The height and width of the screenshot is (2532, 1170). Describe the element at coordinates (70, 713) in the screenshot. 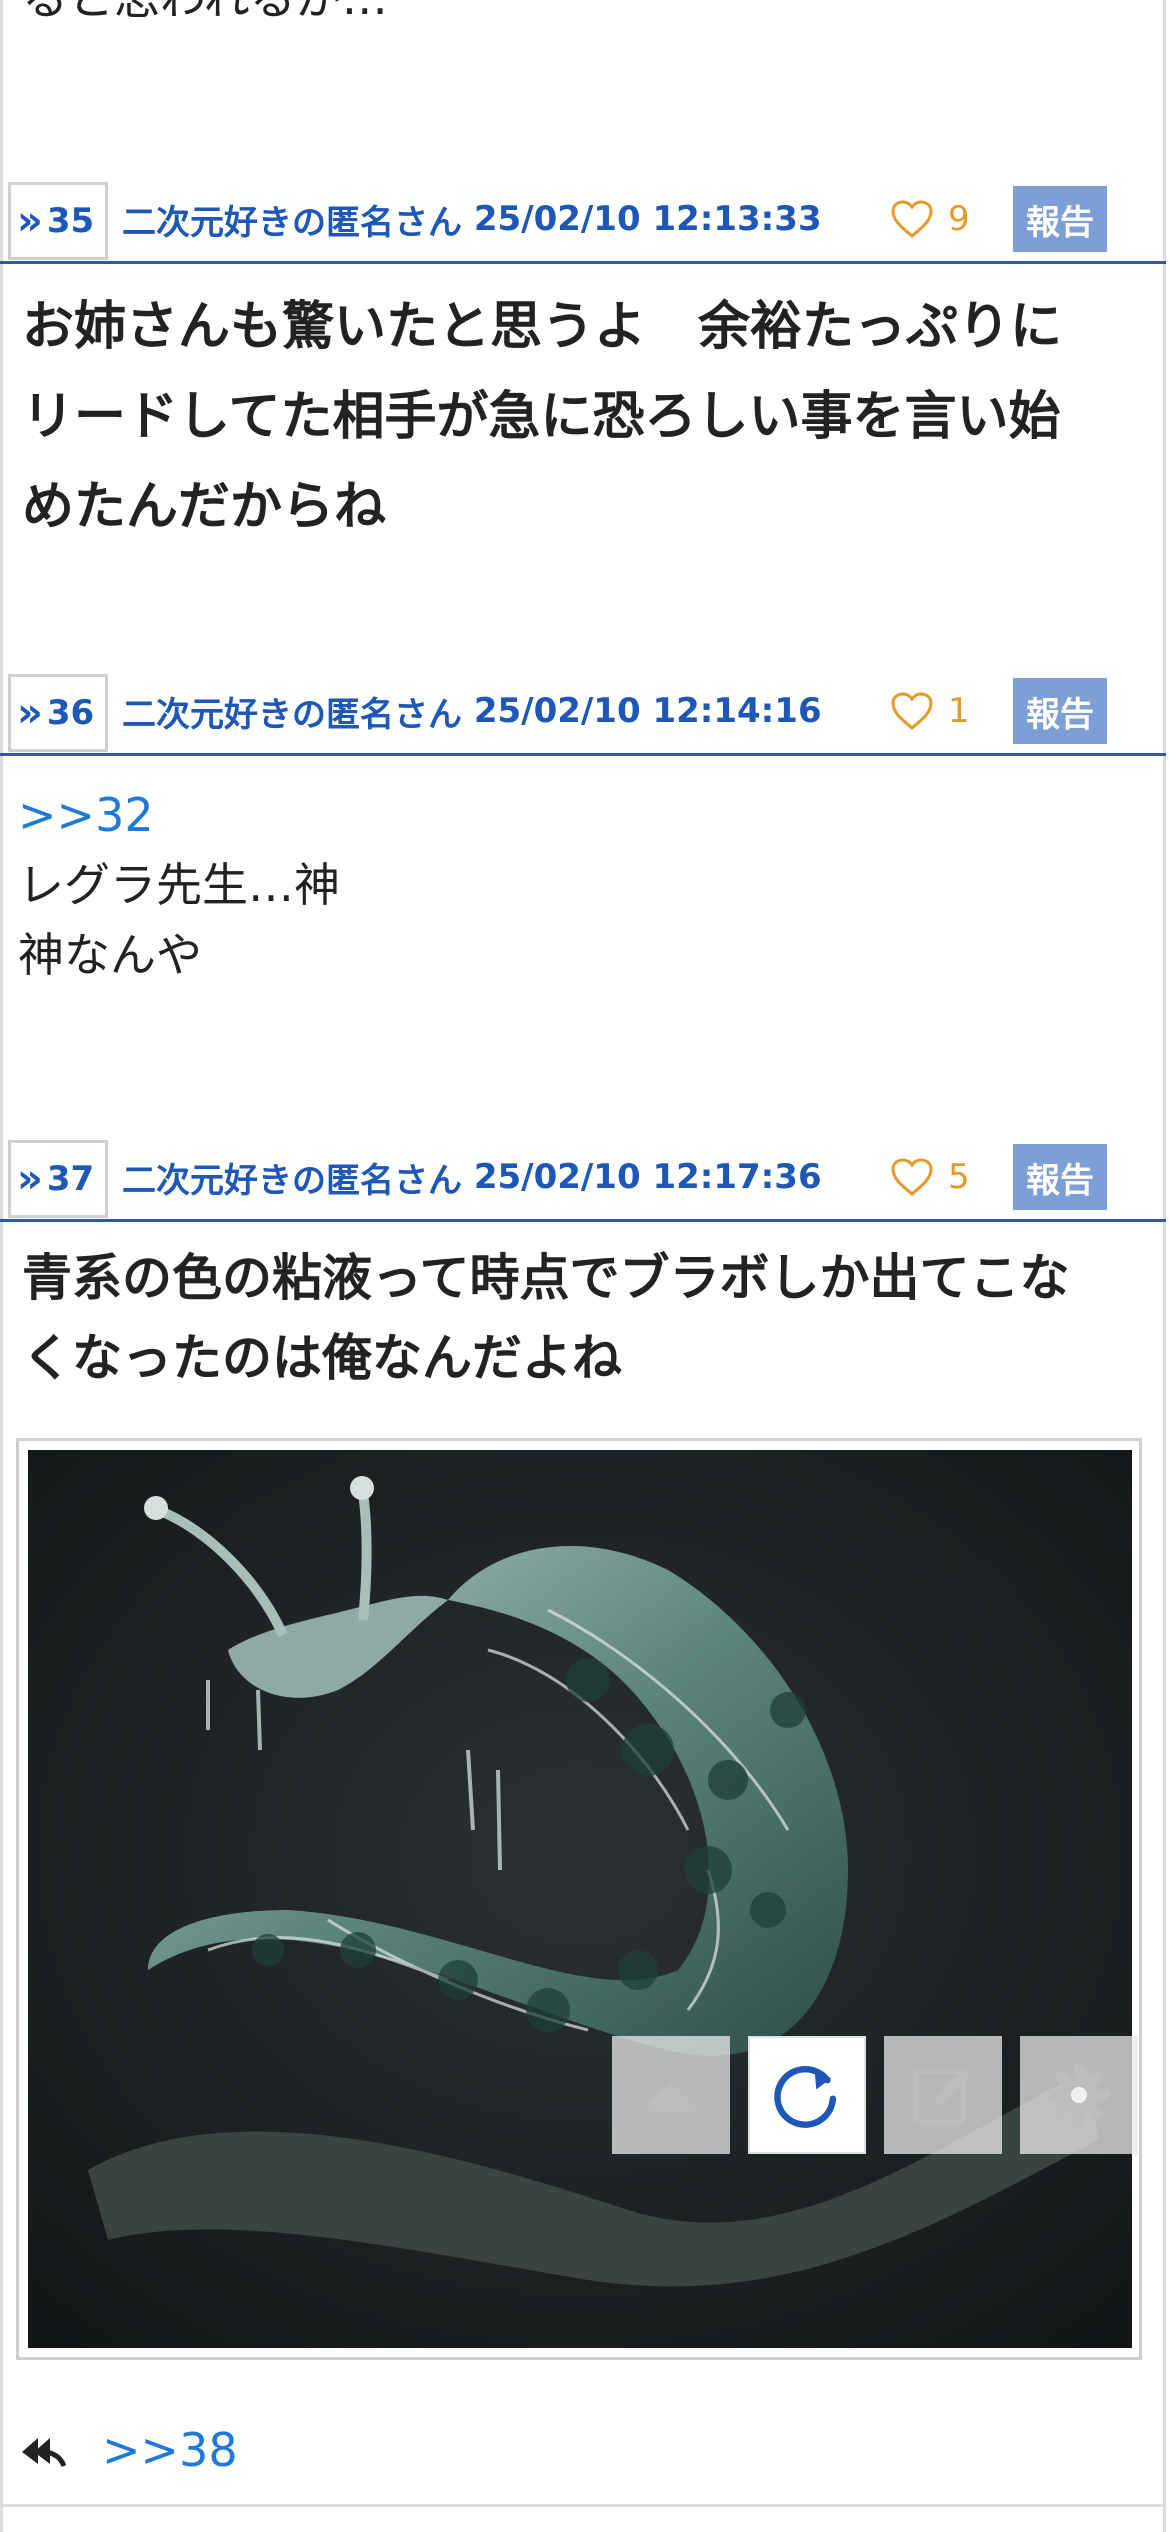

I see `post-number: 36` at that location.